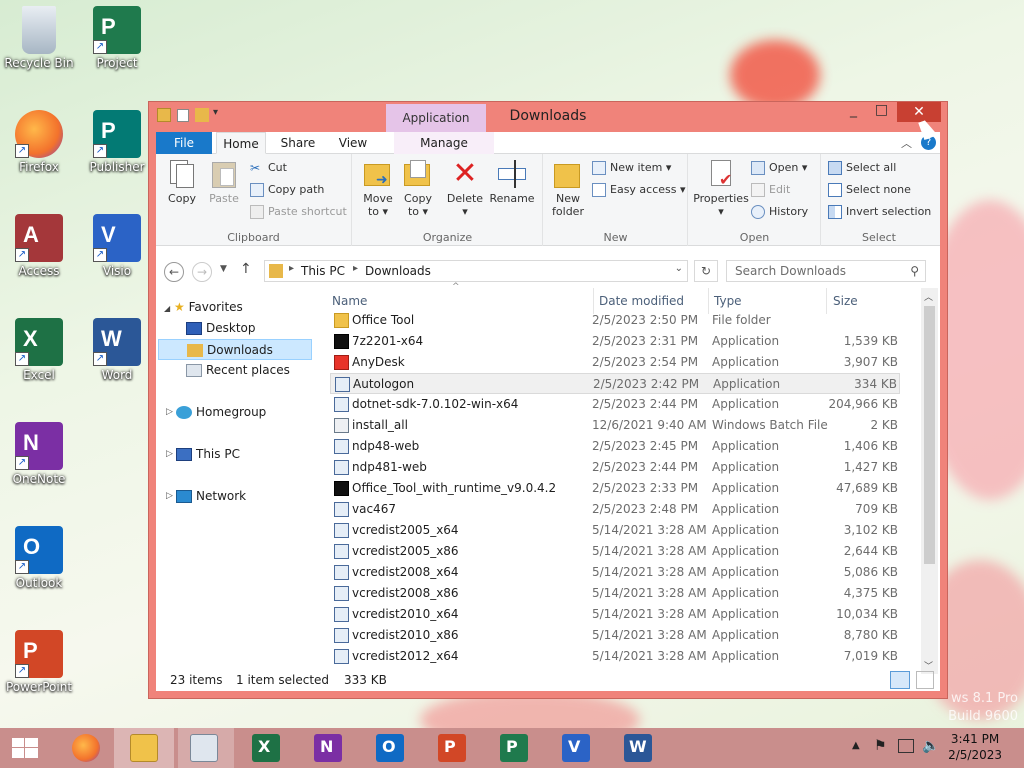 The image size is (1024, 768). I want to click on taskbar-visio: V, so click(576, 748).